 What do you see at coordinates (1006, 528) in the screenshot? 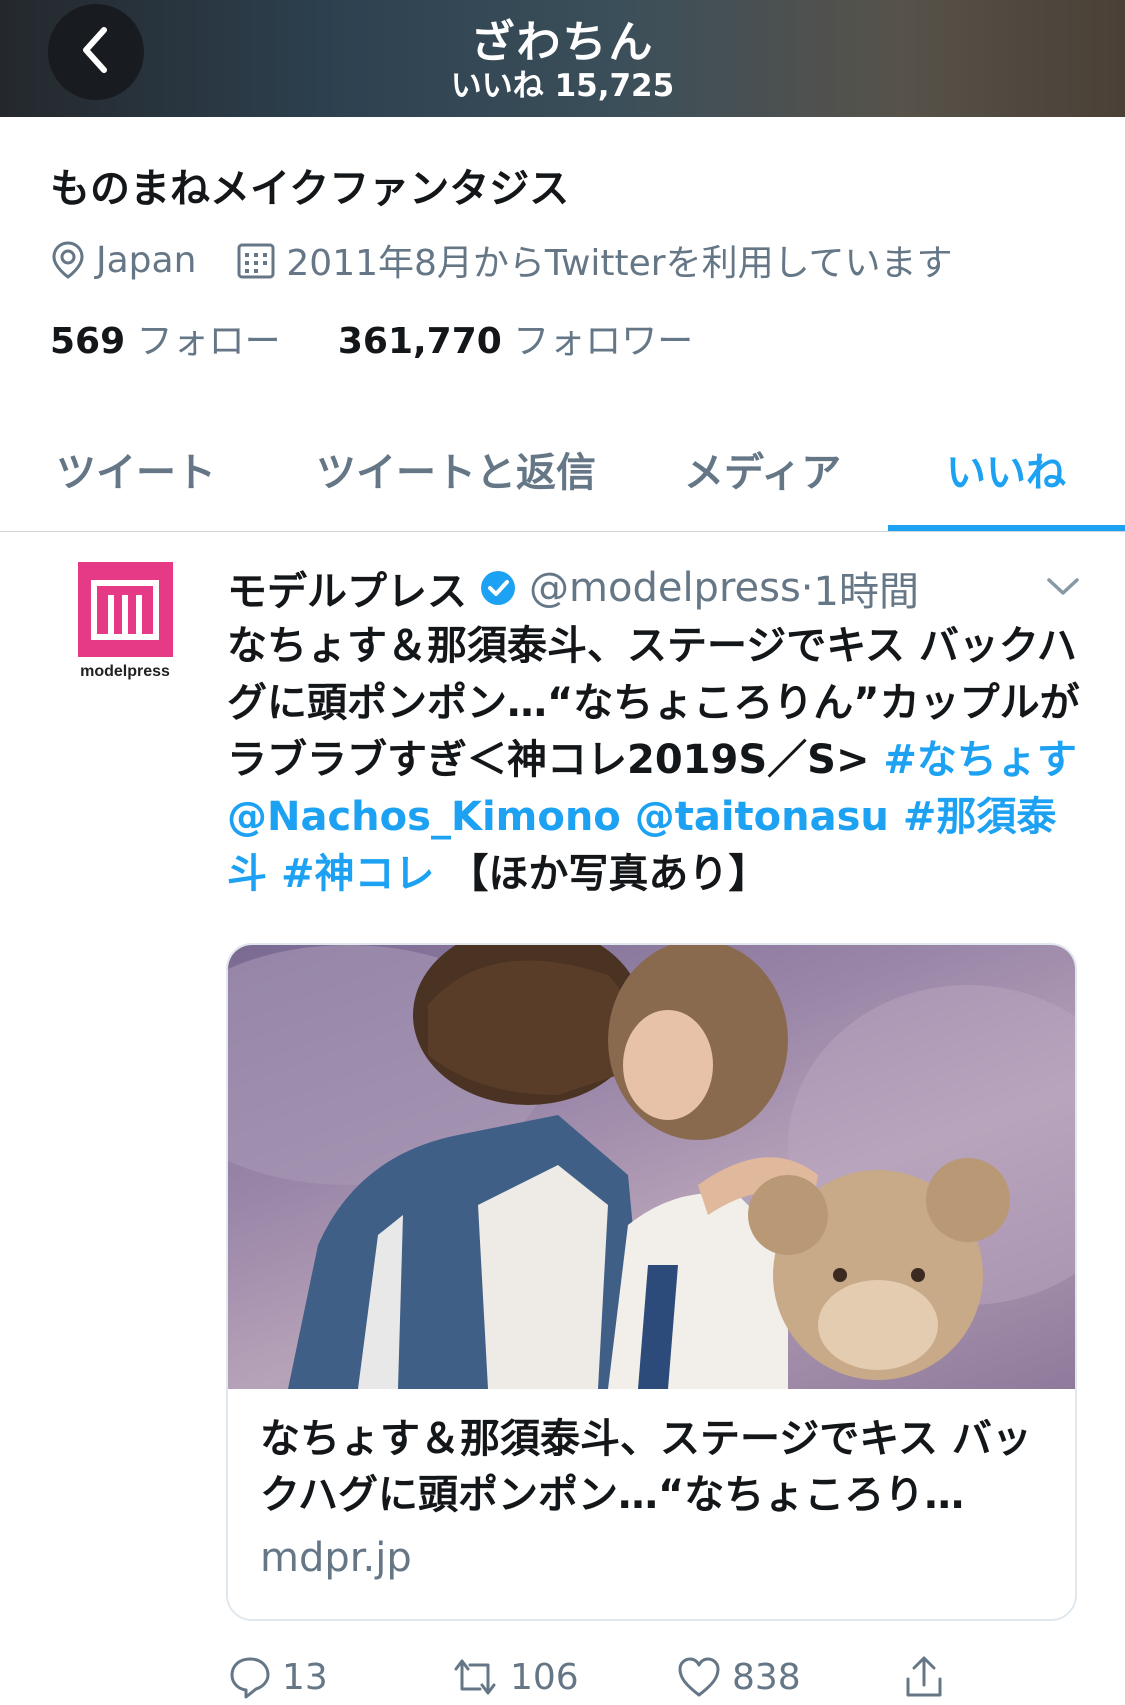
I see `active-tab-indicator` at bounding box center [1006, 528].